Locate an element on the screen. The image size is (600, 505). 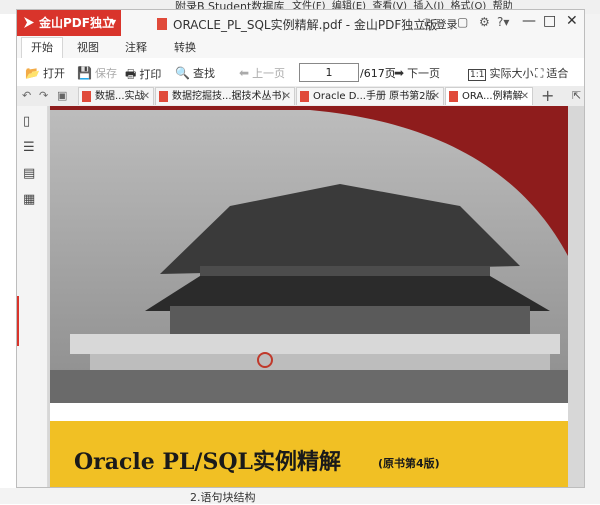
find-button: 🔍 查找 is located at coordinates (195, 73).